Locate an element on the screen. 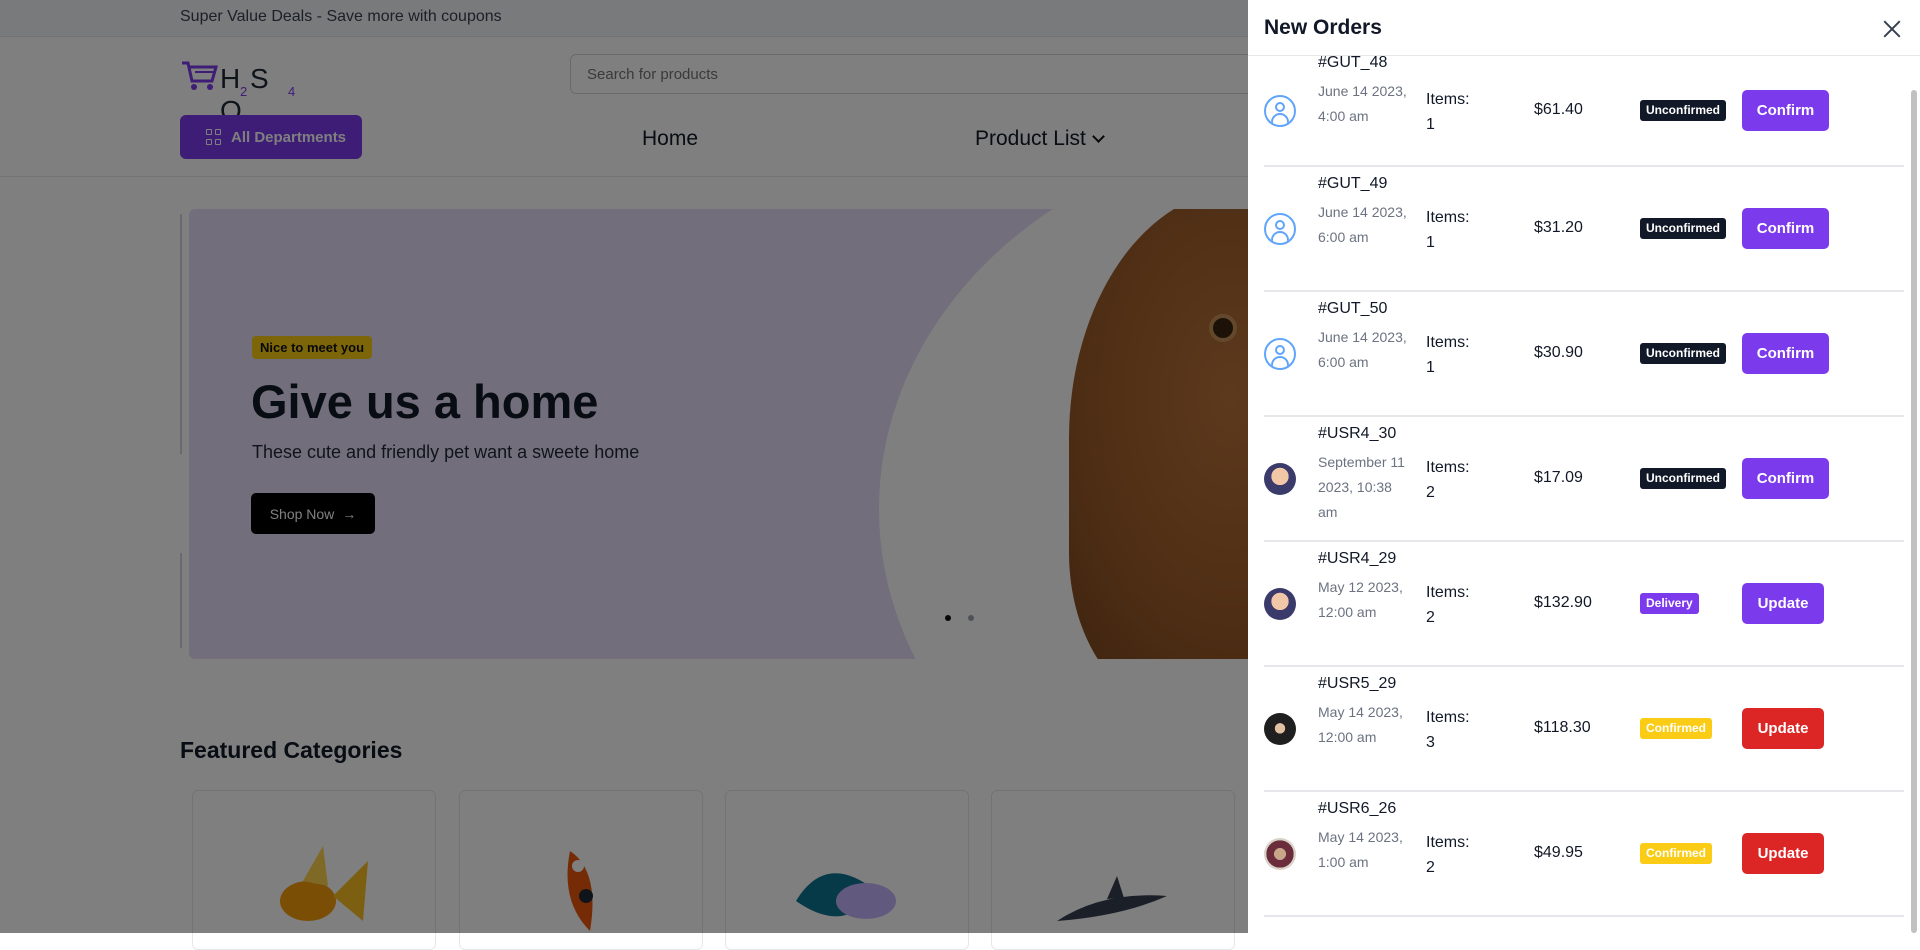 The width and height of the screenshot is (1920, 950). order-id: #USR4_30 is located at coordinates (1357, 434).